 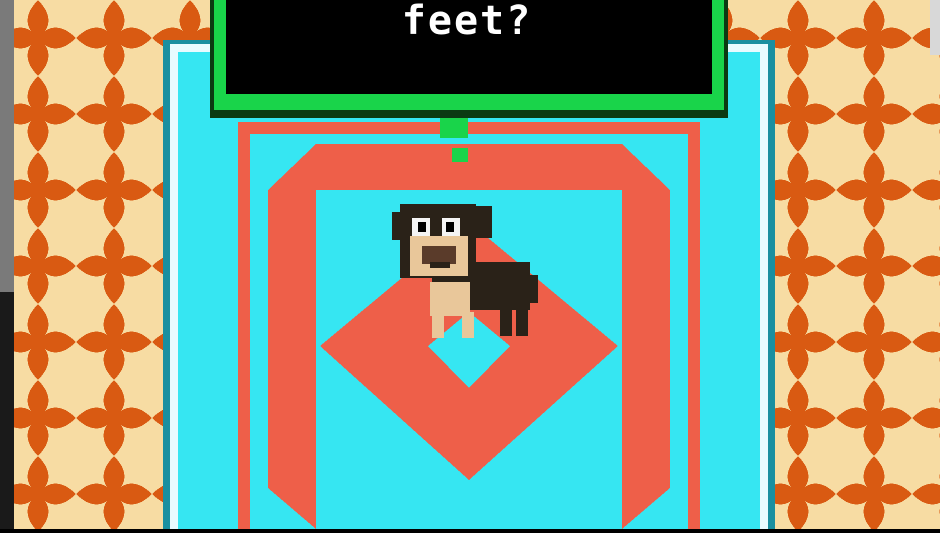 I want to click on dialog-text-container: feet?, so click(x=467, y=60).